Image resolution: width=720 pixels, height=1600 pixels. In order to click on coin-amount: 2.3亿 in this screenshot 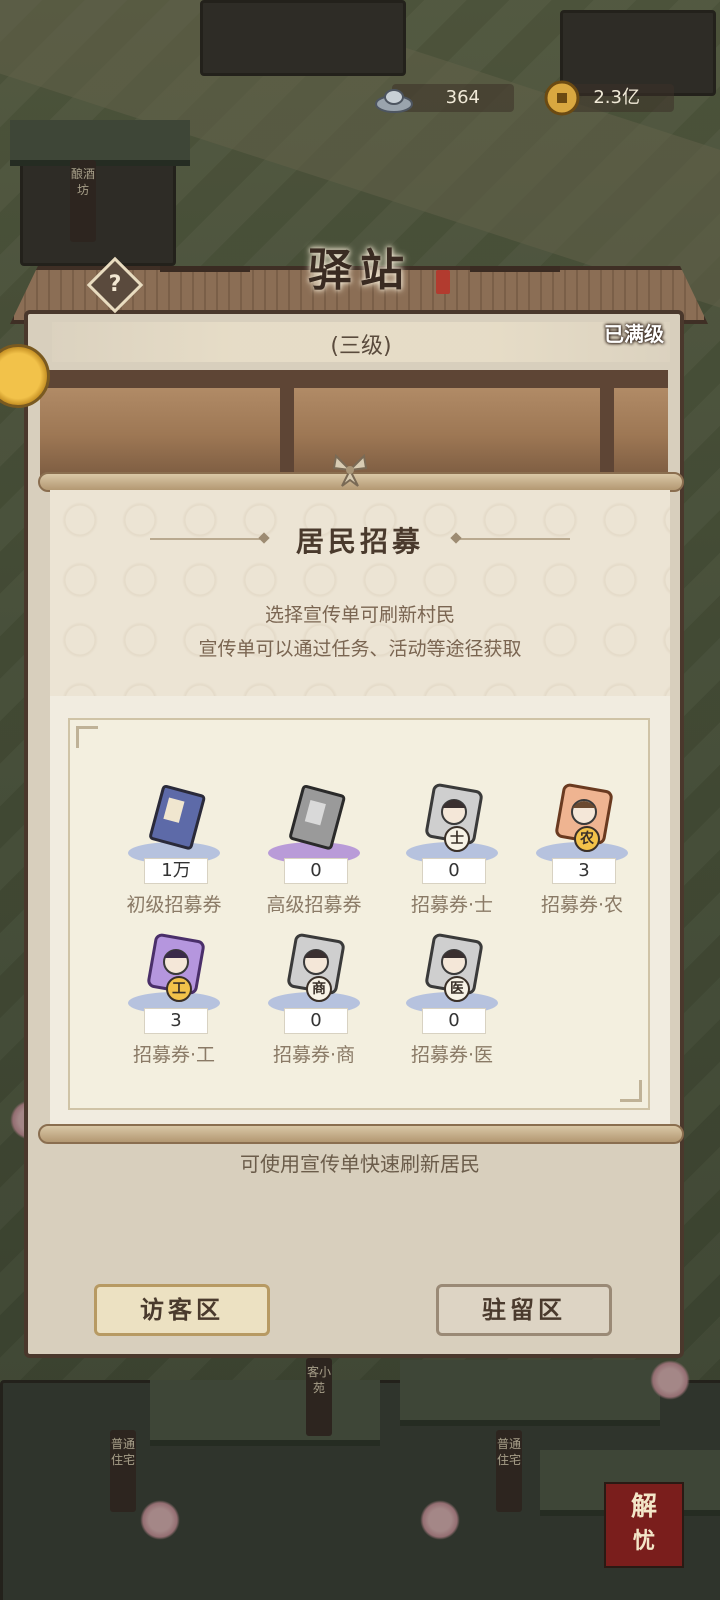, I will do `click(616, 97)`.